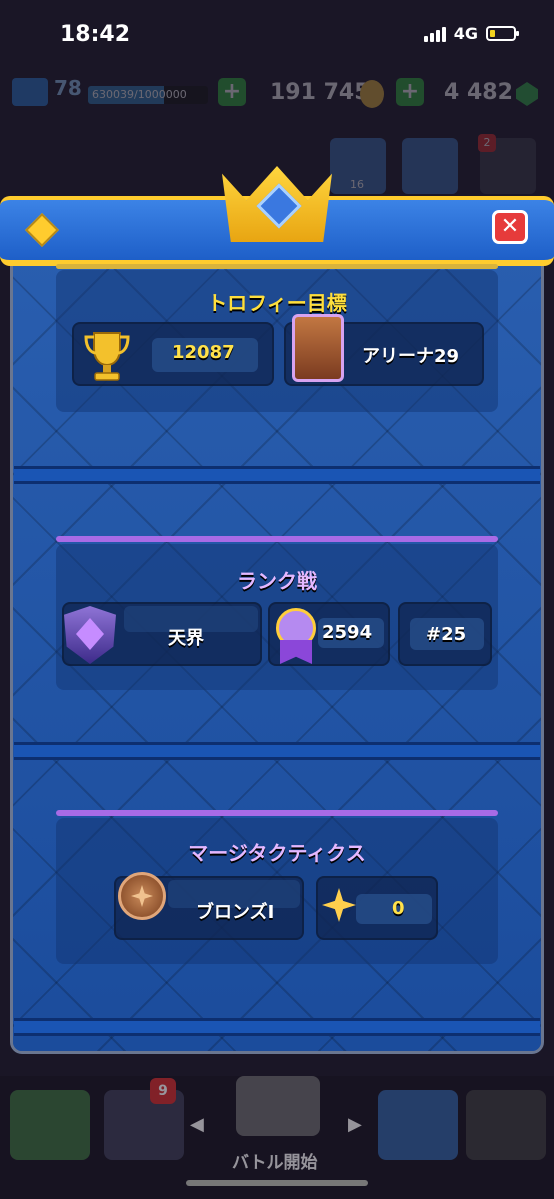  Describe the element at coordinates (139, 94) in the screenshot. I see `xp-text: 630039/1000000` at that location.